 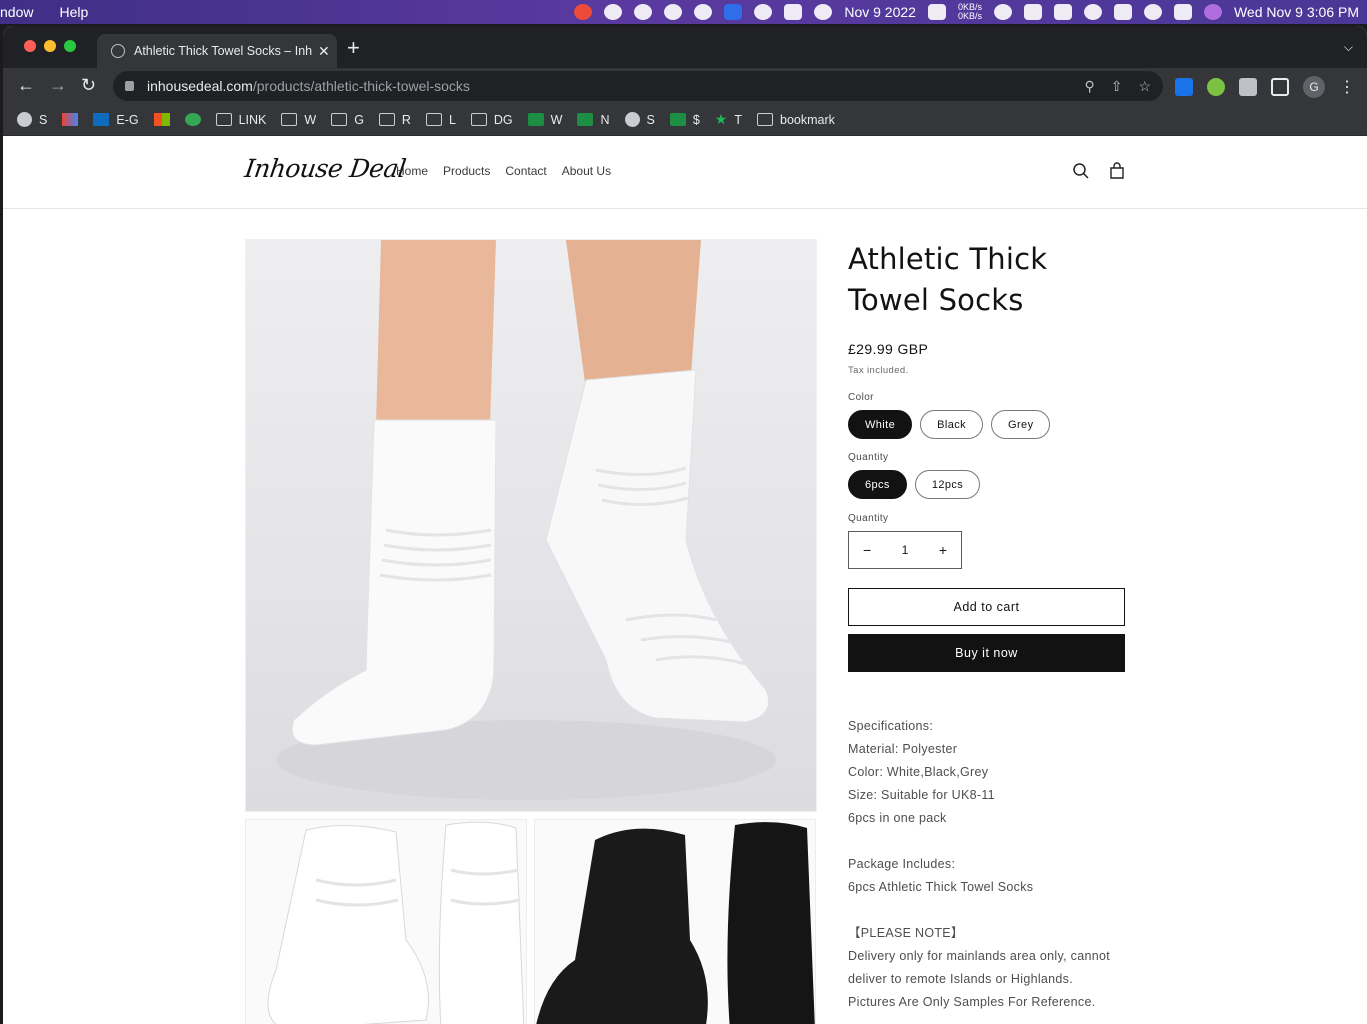 What do you see at coordinates (78, 12) in the screenshot?
I see `menu-help: Help` at bounding box center [78, 12].